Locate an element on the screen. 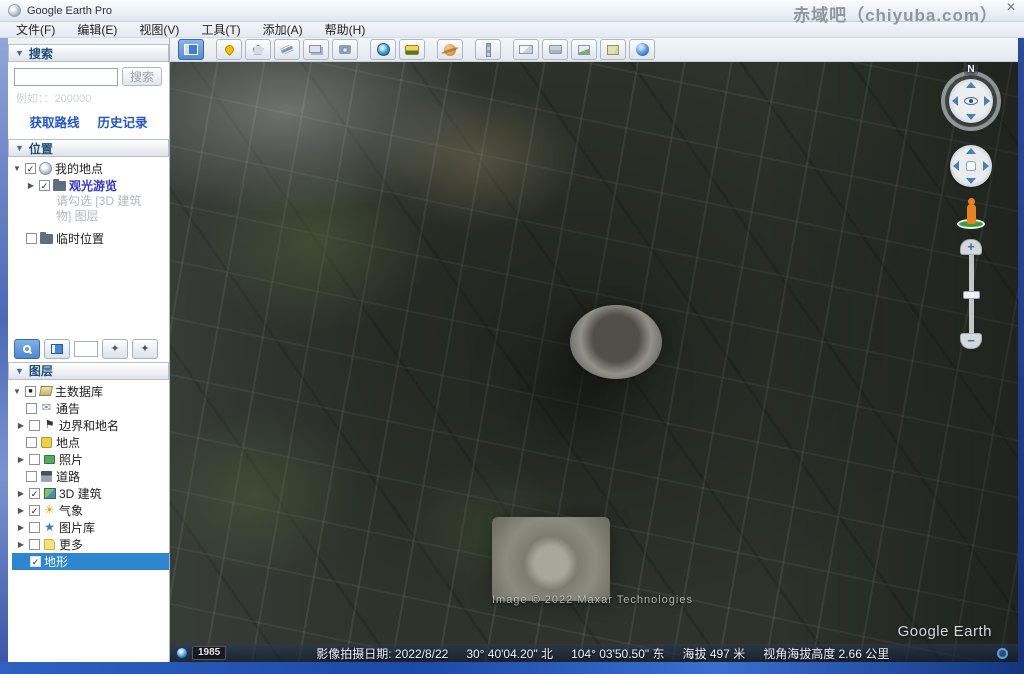 The image size is (1024, 674). add-image-overlay-button is located at coordinates (316, 49).